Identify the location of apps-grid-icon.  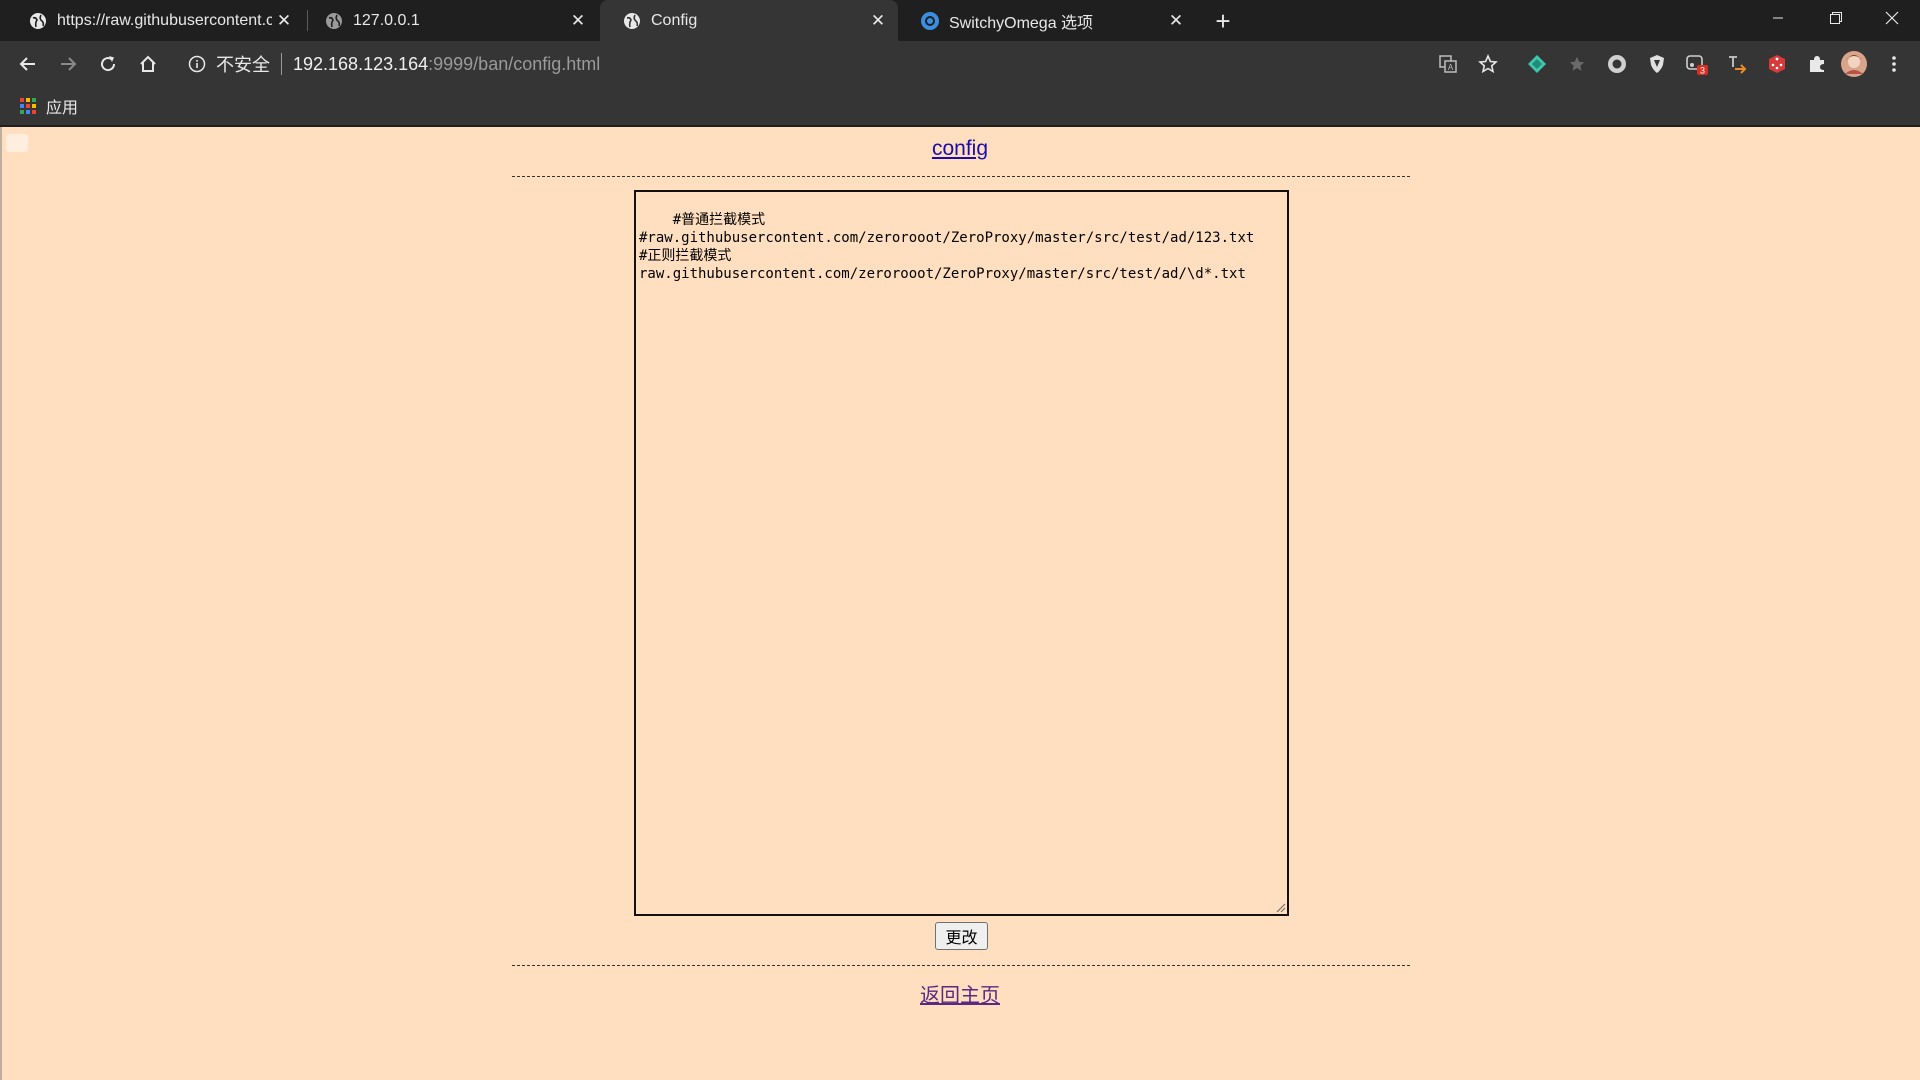
(28, 106).